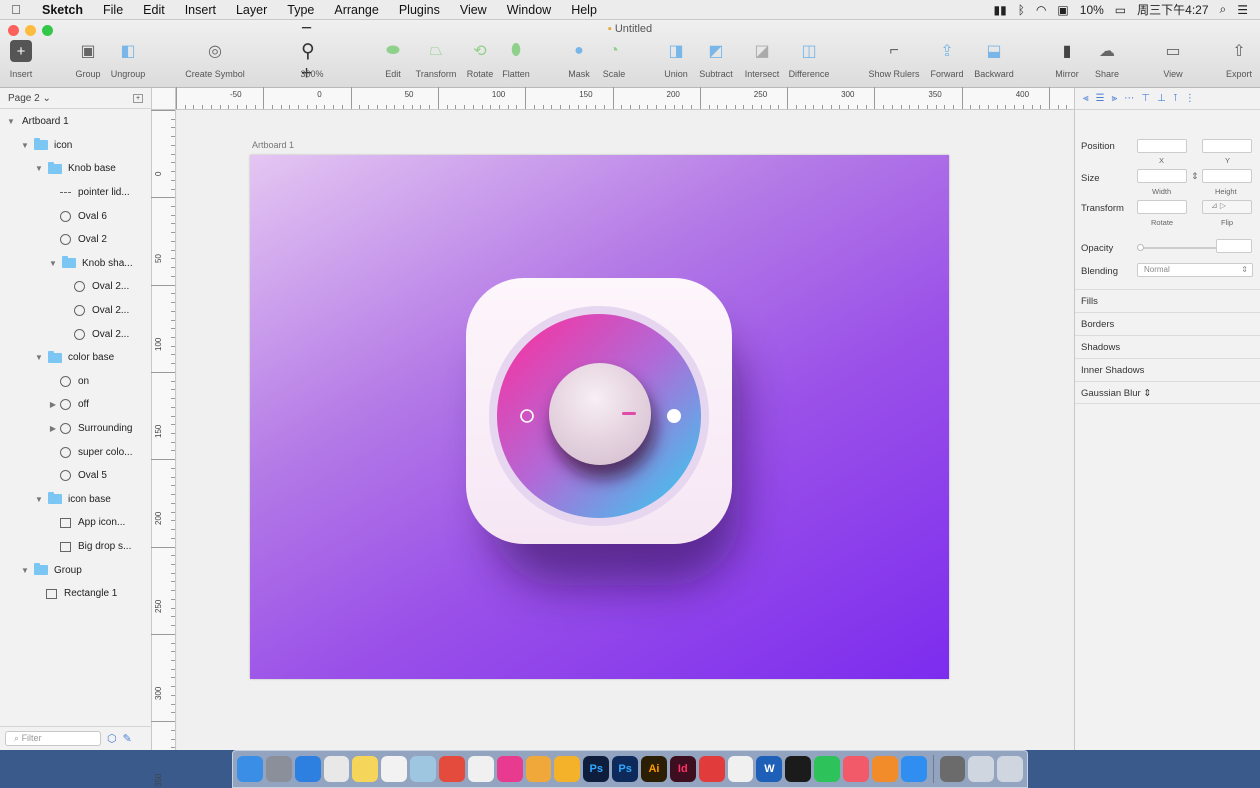 This screenshot has width=1260, height=788. Describe the element at coordinates (75, 240) in the screenshot. I see `layer-row: Oval 2` at that location.